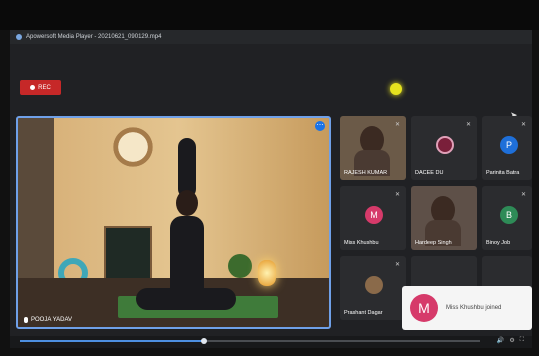 This screenshot has width=539, height=356. What do you see at coordinates (361, 243) in the screenshot?
I see `participant-name: Miss Khushbu` at bounding box center [361, 243].